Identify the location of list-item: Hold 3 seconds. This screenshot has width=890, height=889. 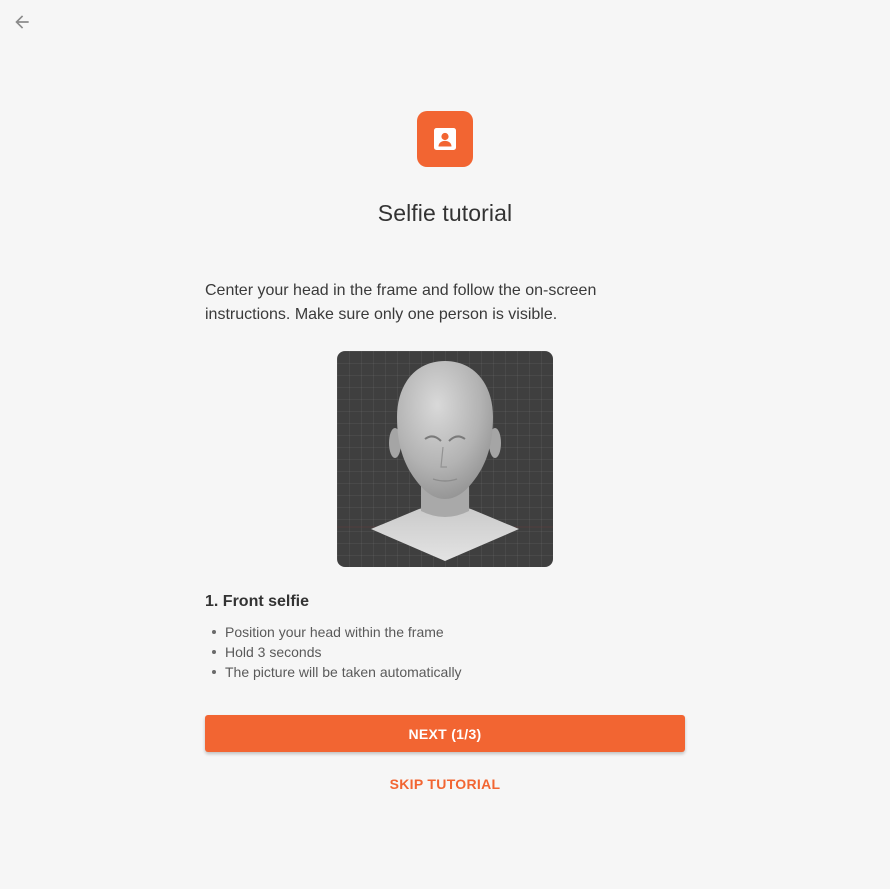
(445, 652).